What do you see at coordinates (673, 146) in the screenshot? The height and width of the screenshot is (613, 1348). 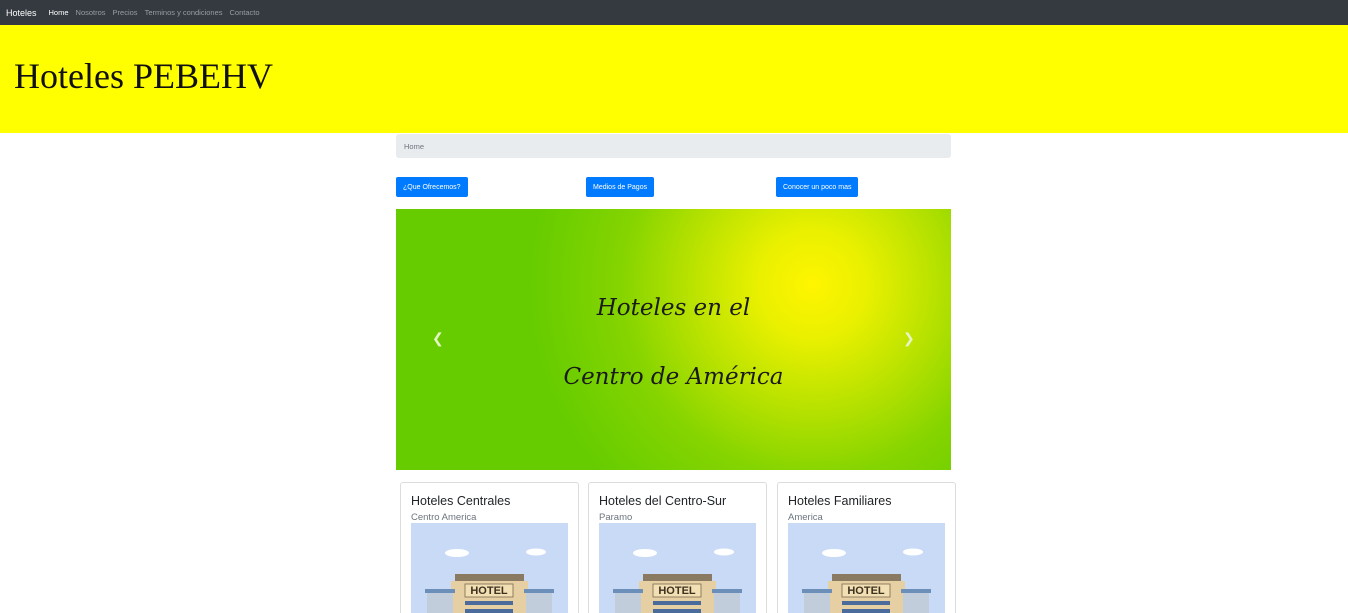 I see `breadcrumb: Home` at bounding box center [673, 146].